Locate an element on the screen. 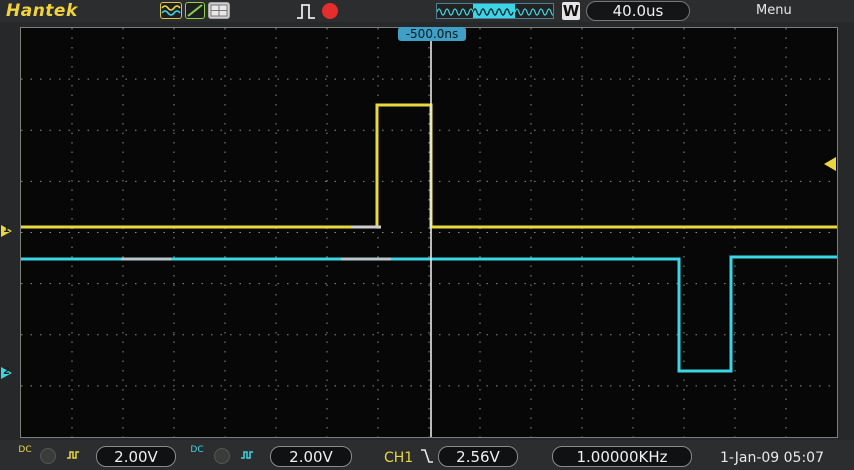  top-status-bar: Hantek W 40.0us Menu is located at coordinates (427, 11).